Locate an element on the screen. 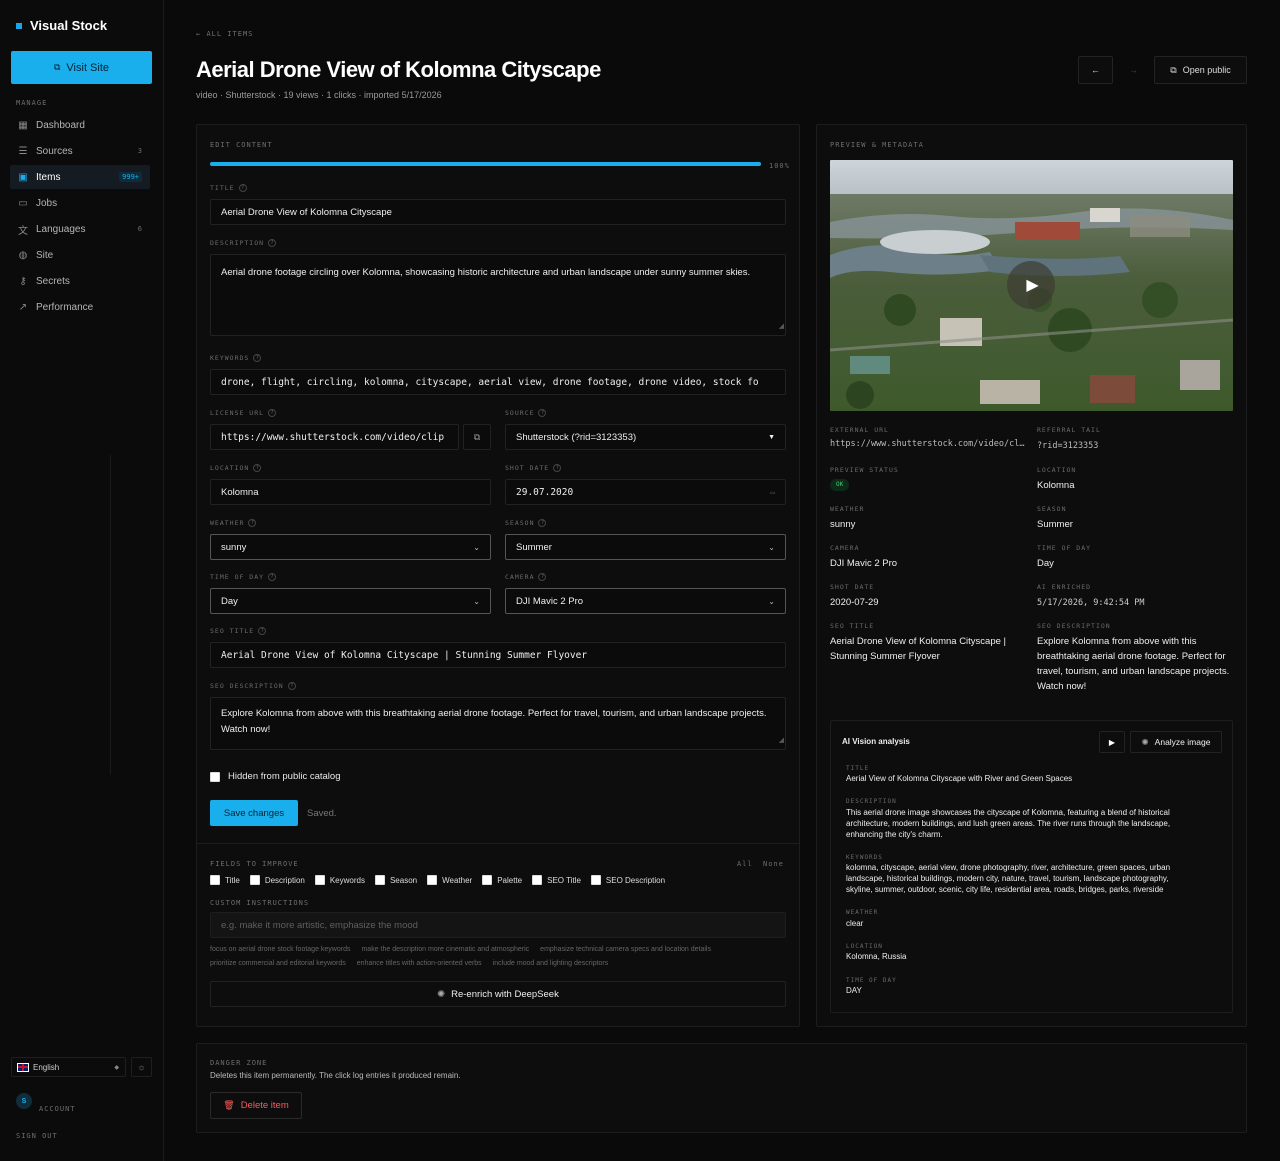  seo-title-label-text: SEO TITLE is located at coordinates (232, 631).